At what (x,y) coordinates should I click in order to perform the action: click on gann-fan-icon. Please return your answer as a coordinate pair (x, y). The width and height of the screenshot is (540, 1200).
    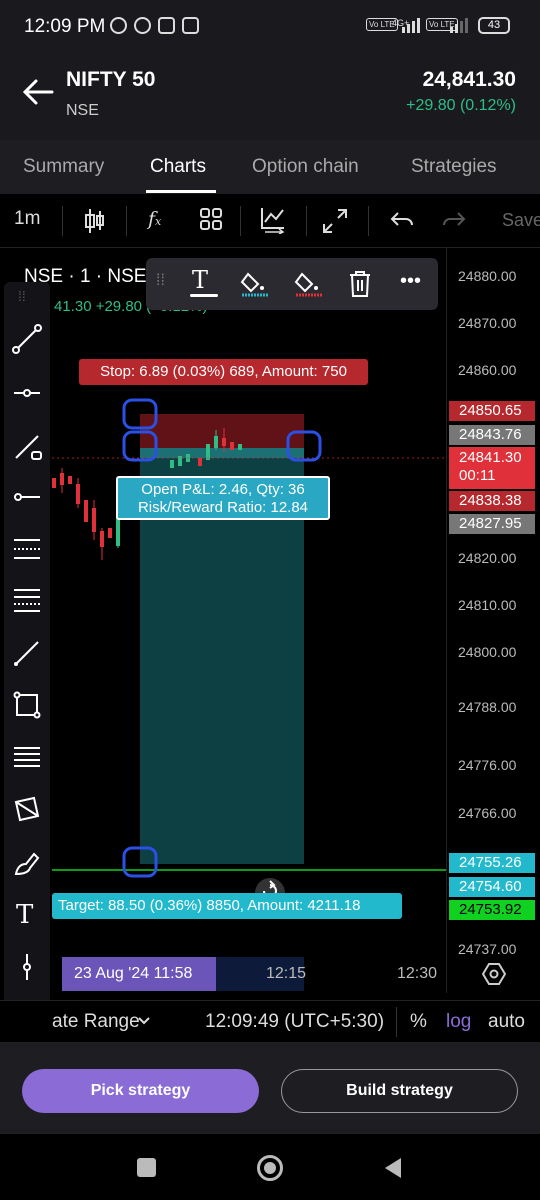
    Looking at the image, I should click on (27, 757).